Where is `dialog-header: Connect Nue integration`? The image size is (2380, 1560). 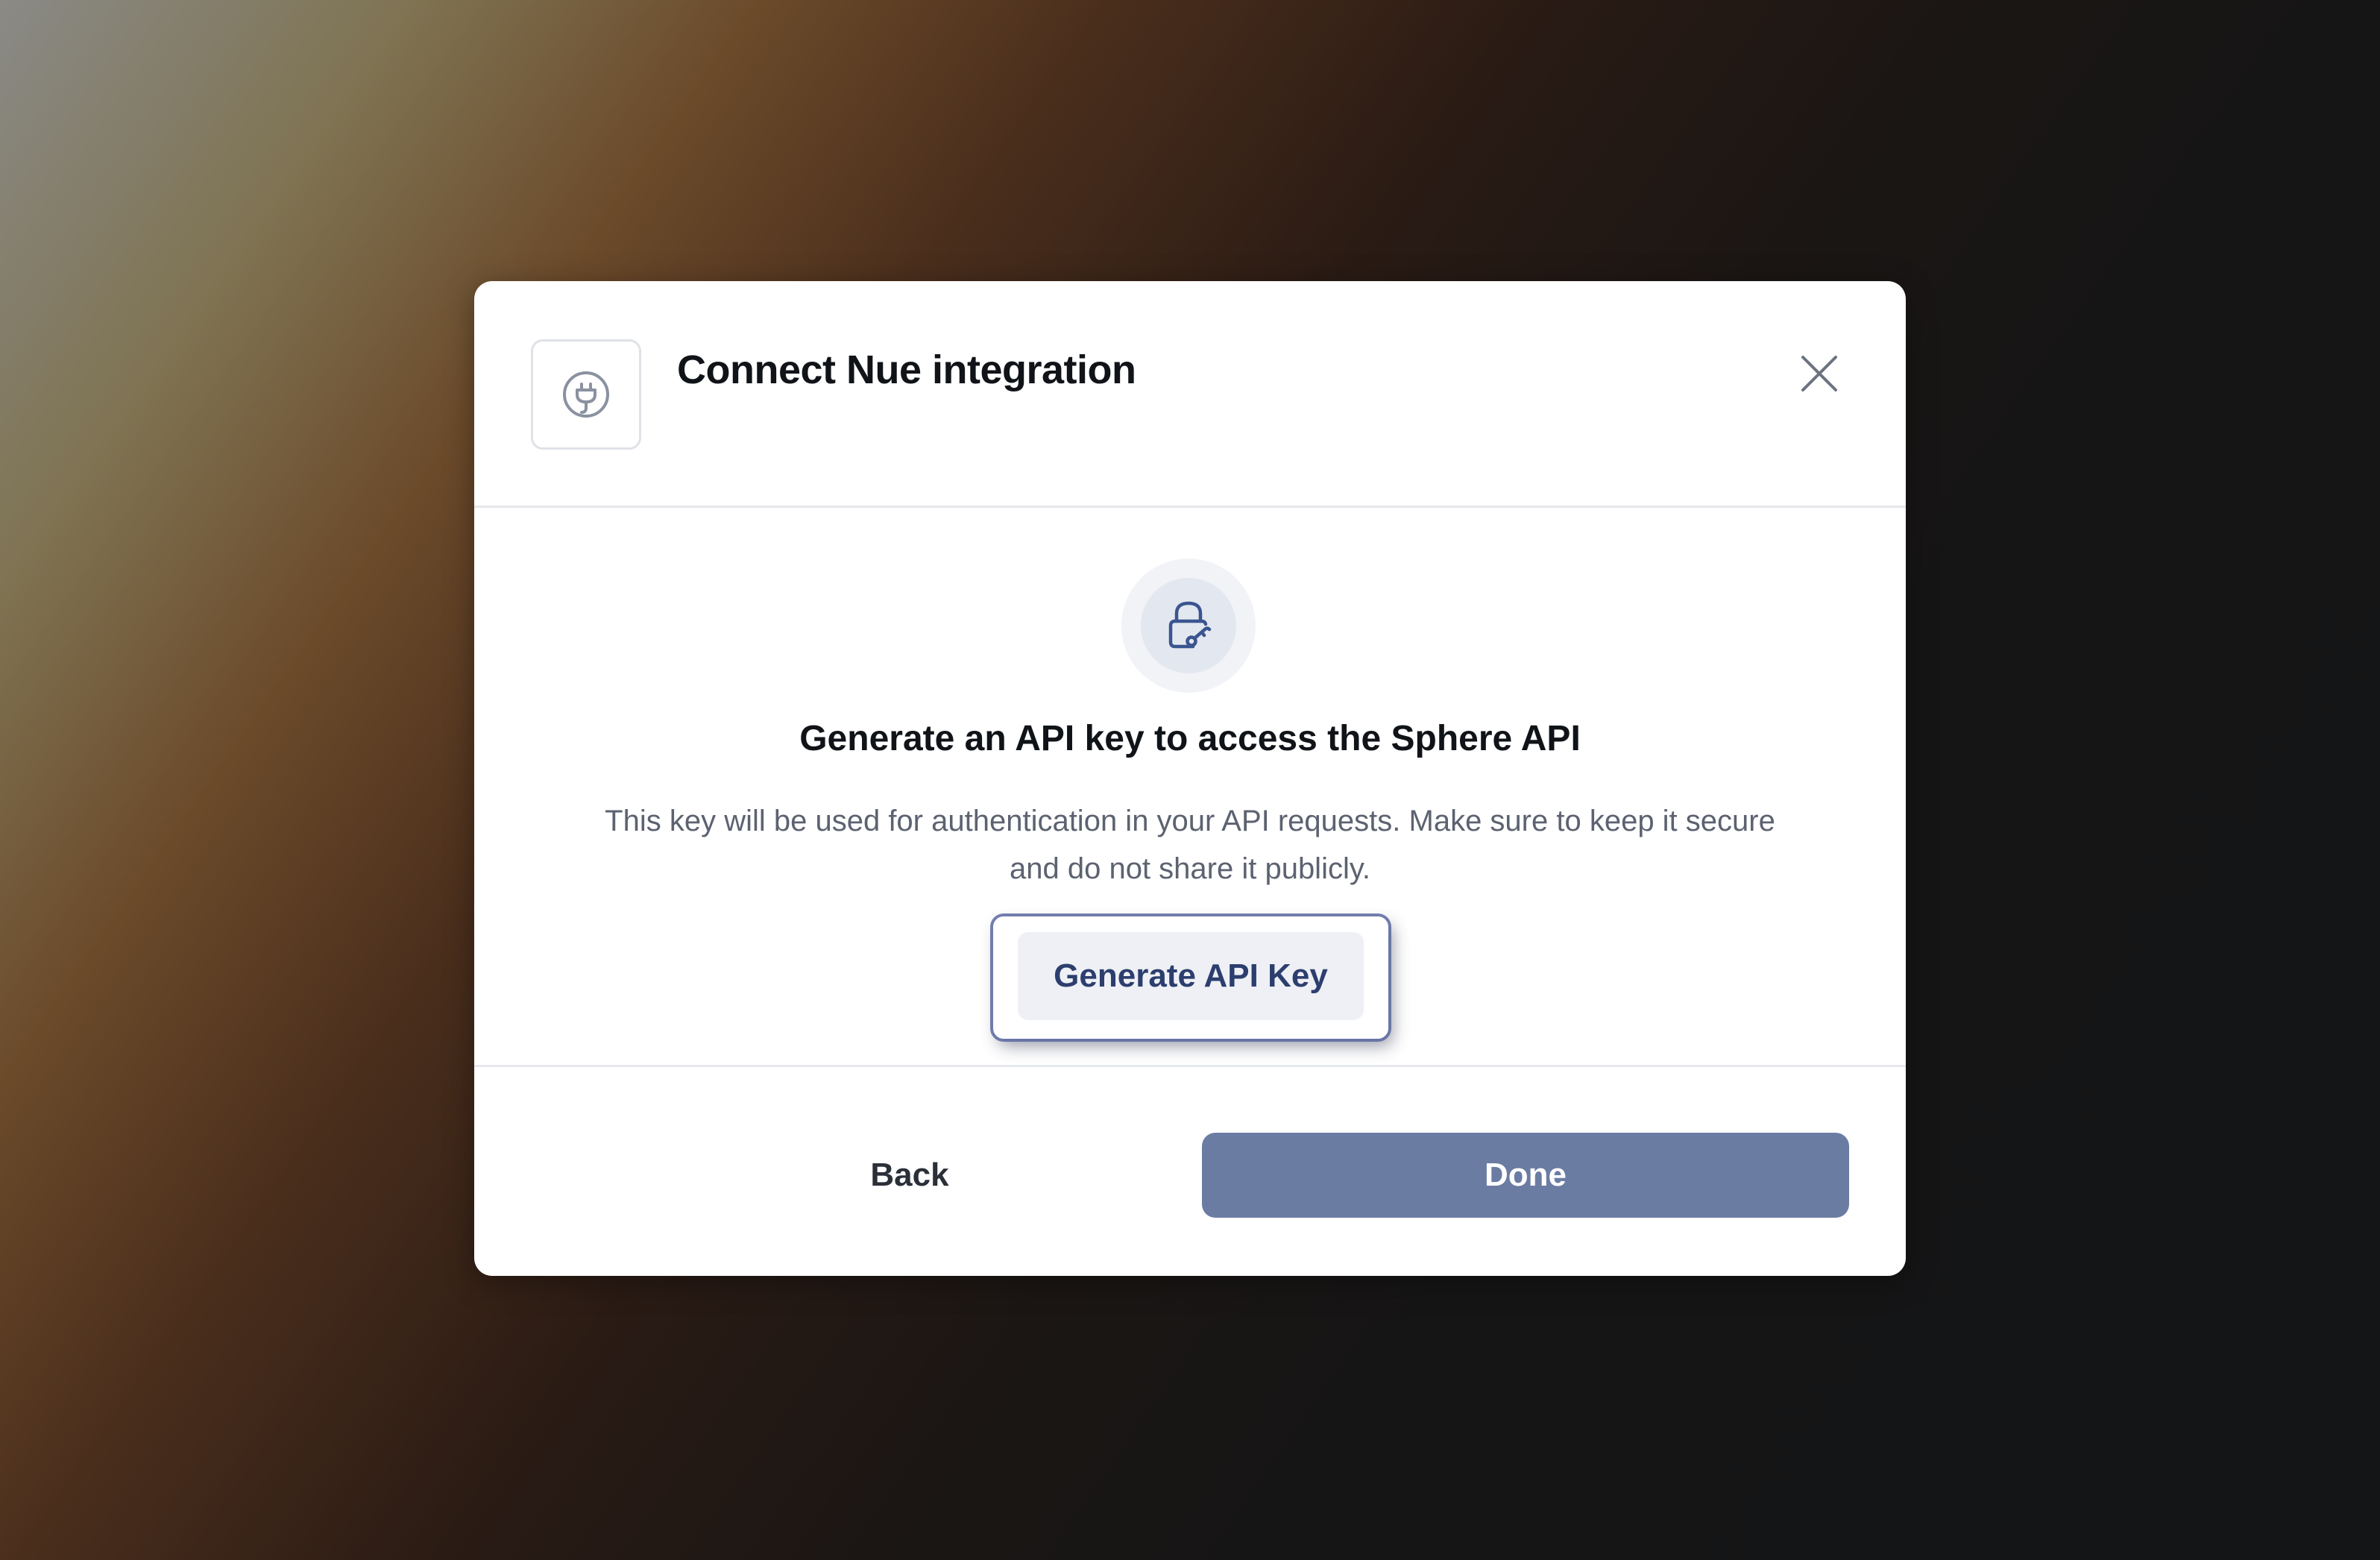
dialog-header: Connect Nue integration is located at coordinates (1190, 394).